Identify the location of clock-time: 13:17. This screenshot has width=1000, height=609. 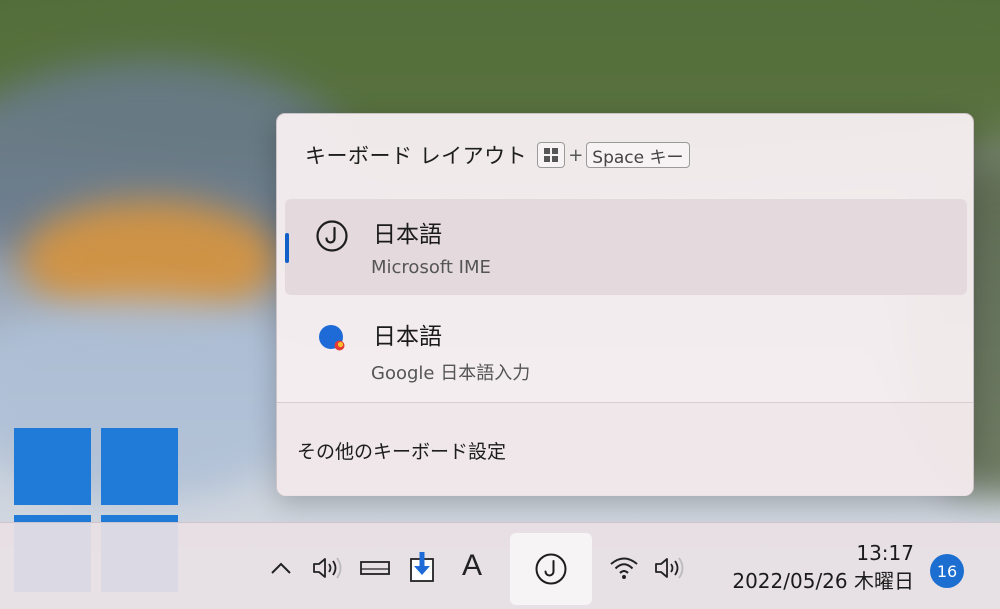
(885, 553).